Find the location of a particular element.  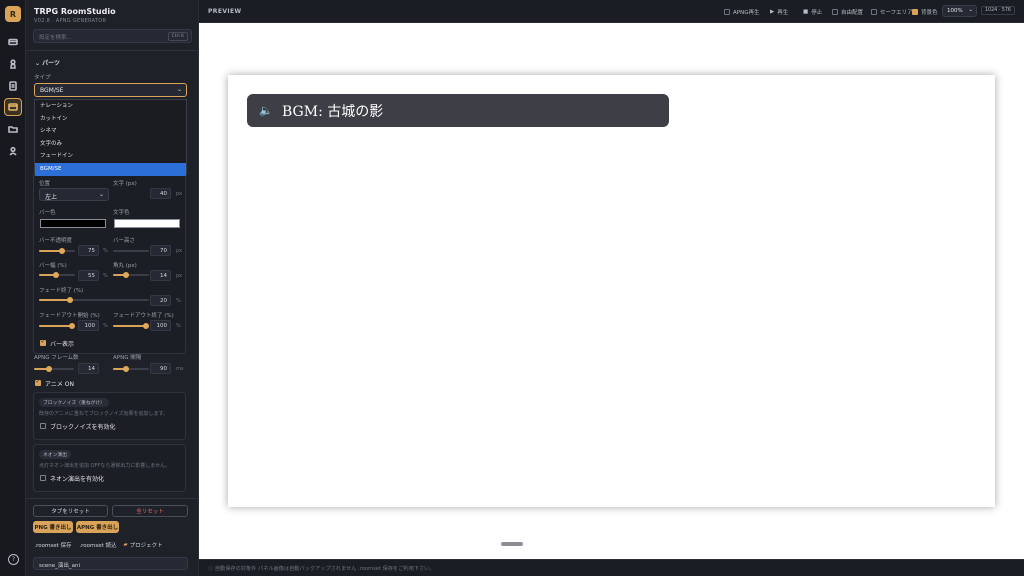

zoom-value: 100% is located at coordinates (955, 11).